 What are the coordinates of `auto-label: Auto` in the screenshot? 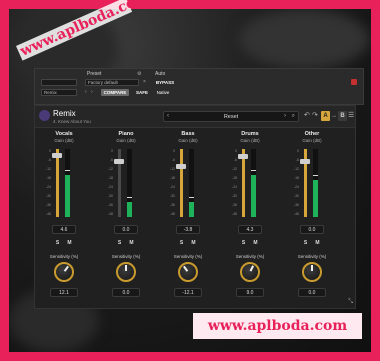 It's located at (160, 74).